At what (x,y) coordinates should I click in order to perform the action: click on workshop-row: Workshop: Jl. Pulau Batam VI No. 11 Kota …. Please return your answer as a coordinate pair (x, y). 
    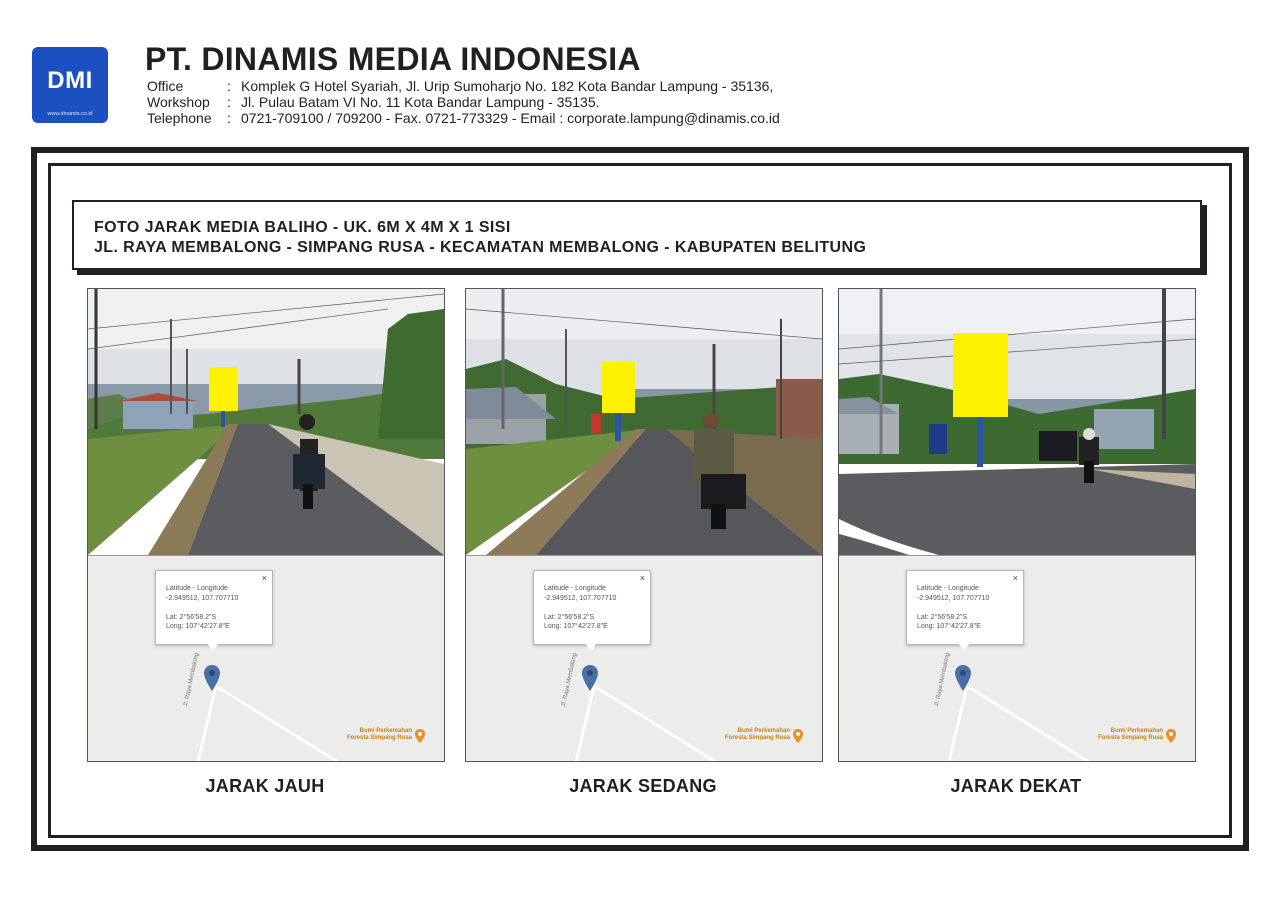
    Looking at the image, I should click on (463, 102).